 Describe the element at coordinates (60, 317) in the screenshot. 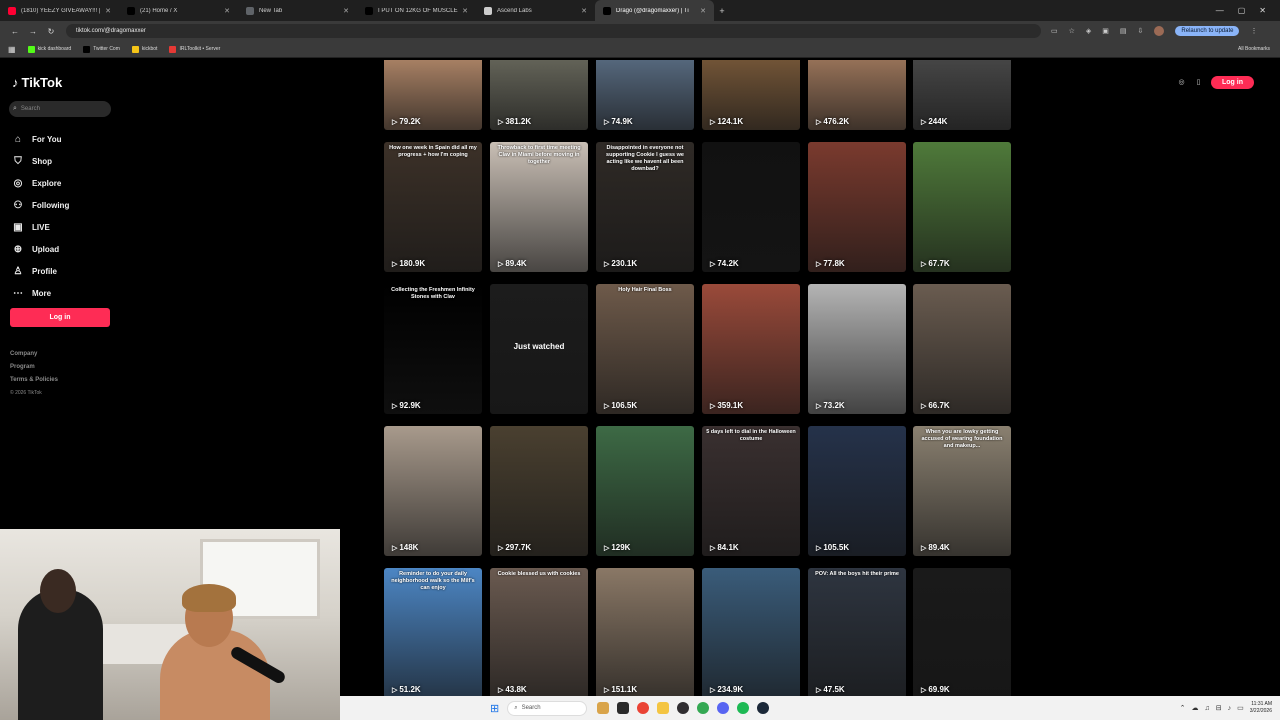

I see `sidebar-login-button: Log in` at that location.